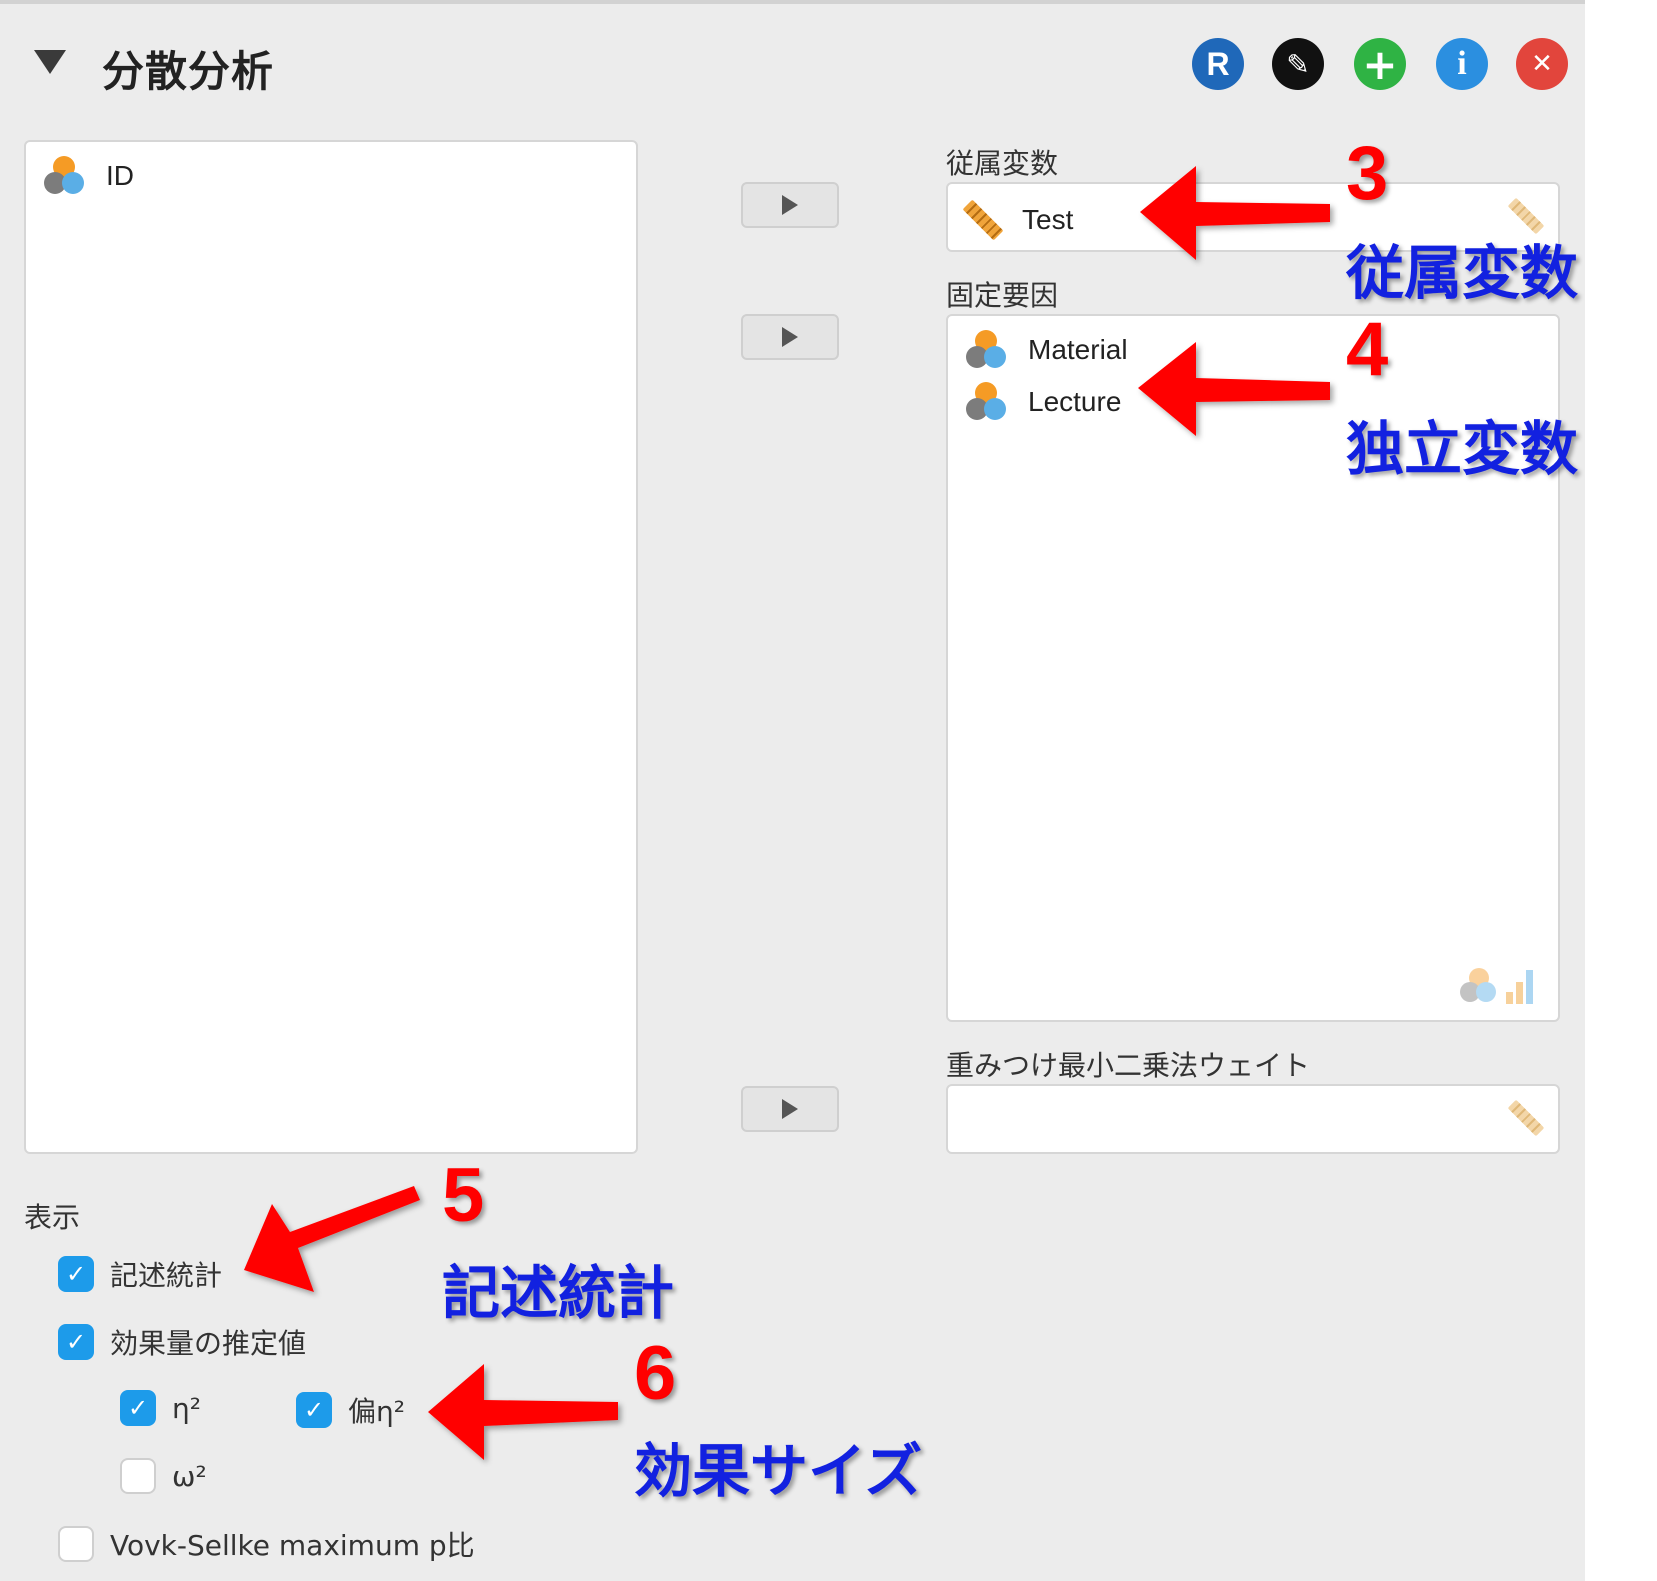  I want to click on variable-label: Lecture, so click(1075, 401).